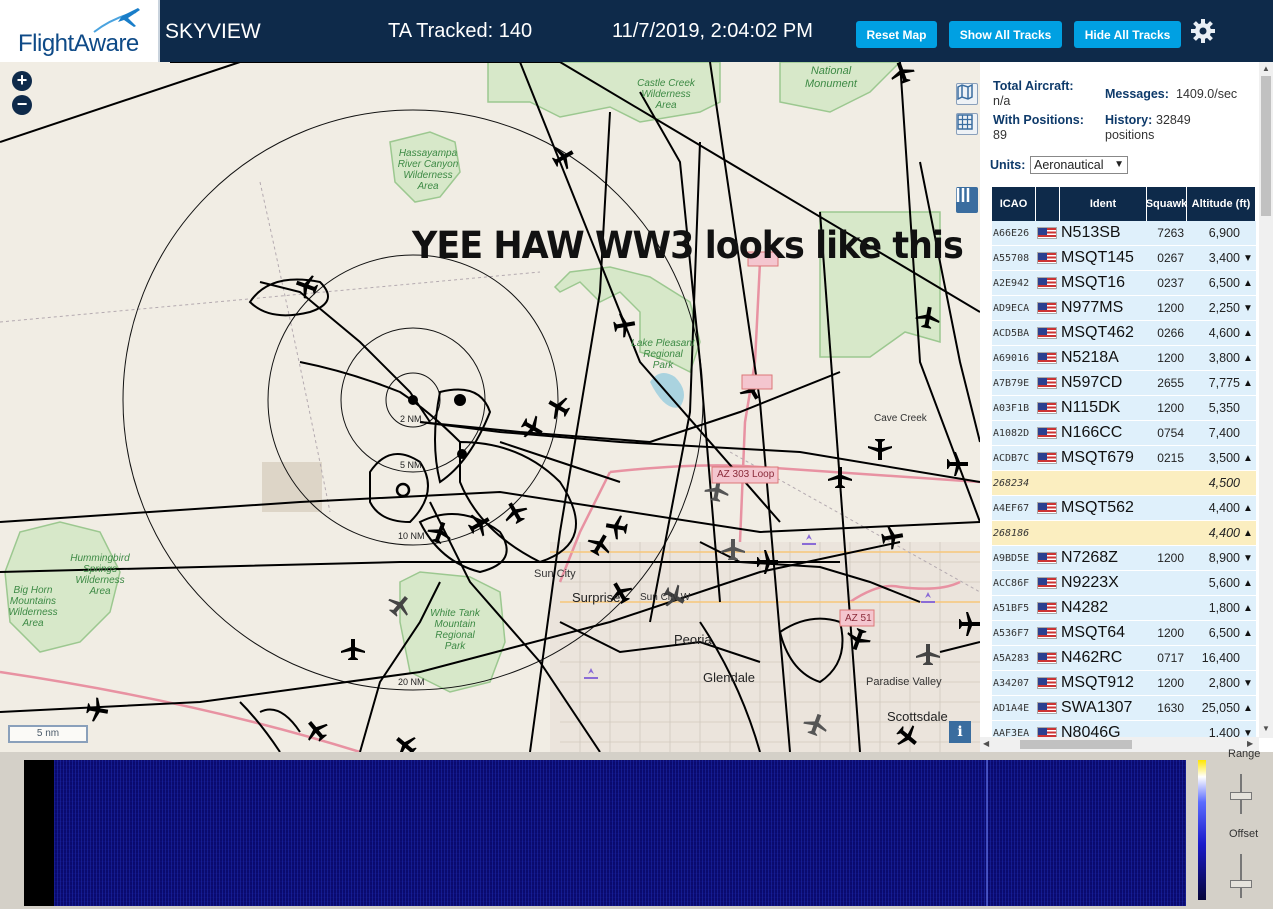 The image size is (1273, 909). I want to click on table-row: 268234 4,500, so click(1124, 483).